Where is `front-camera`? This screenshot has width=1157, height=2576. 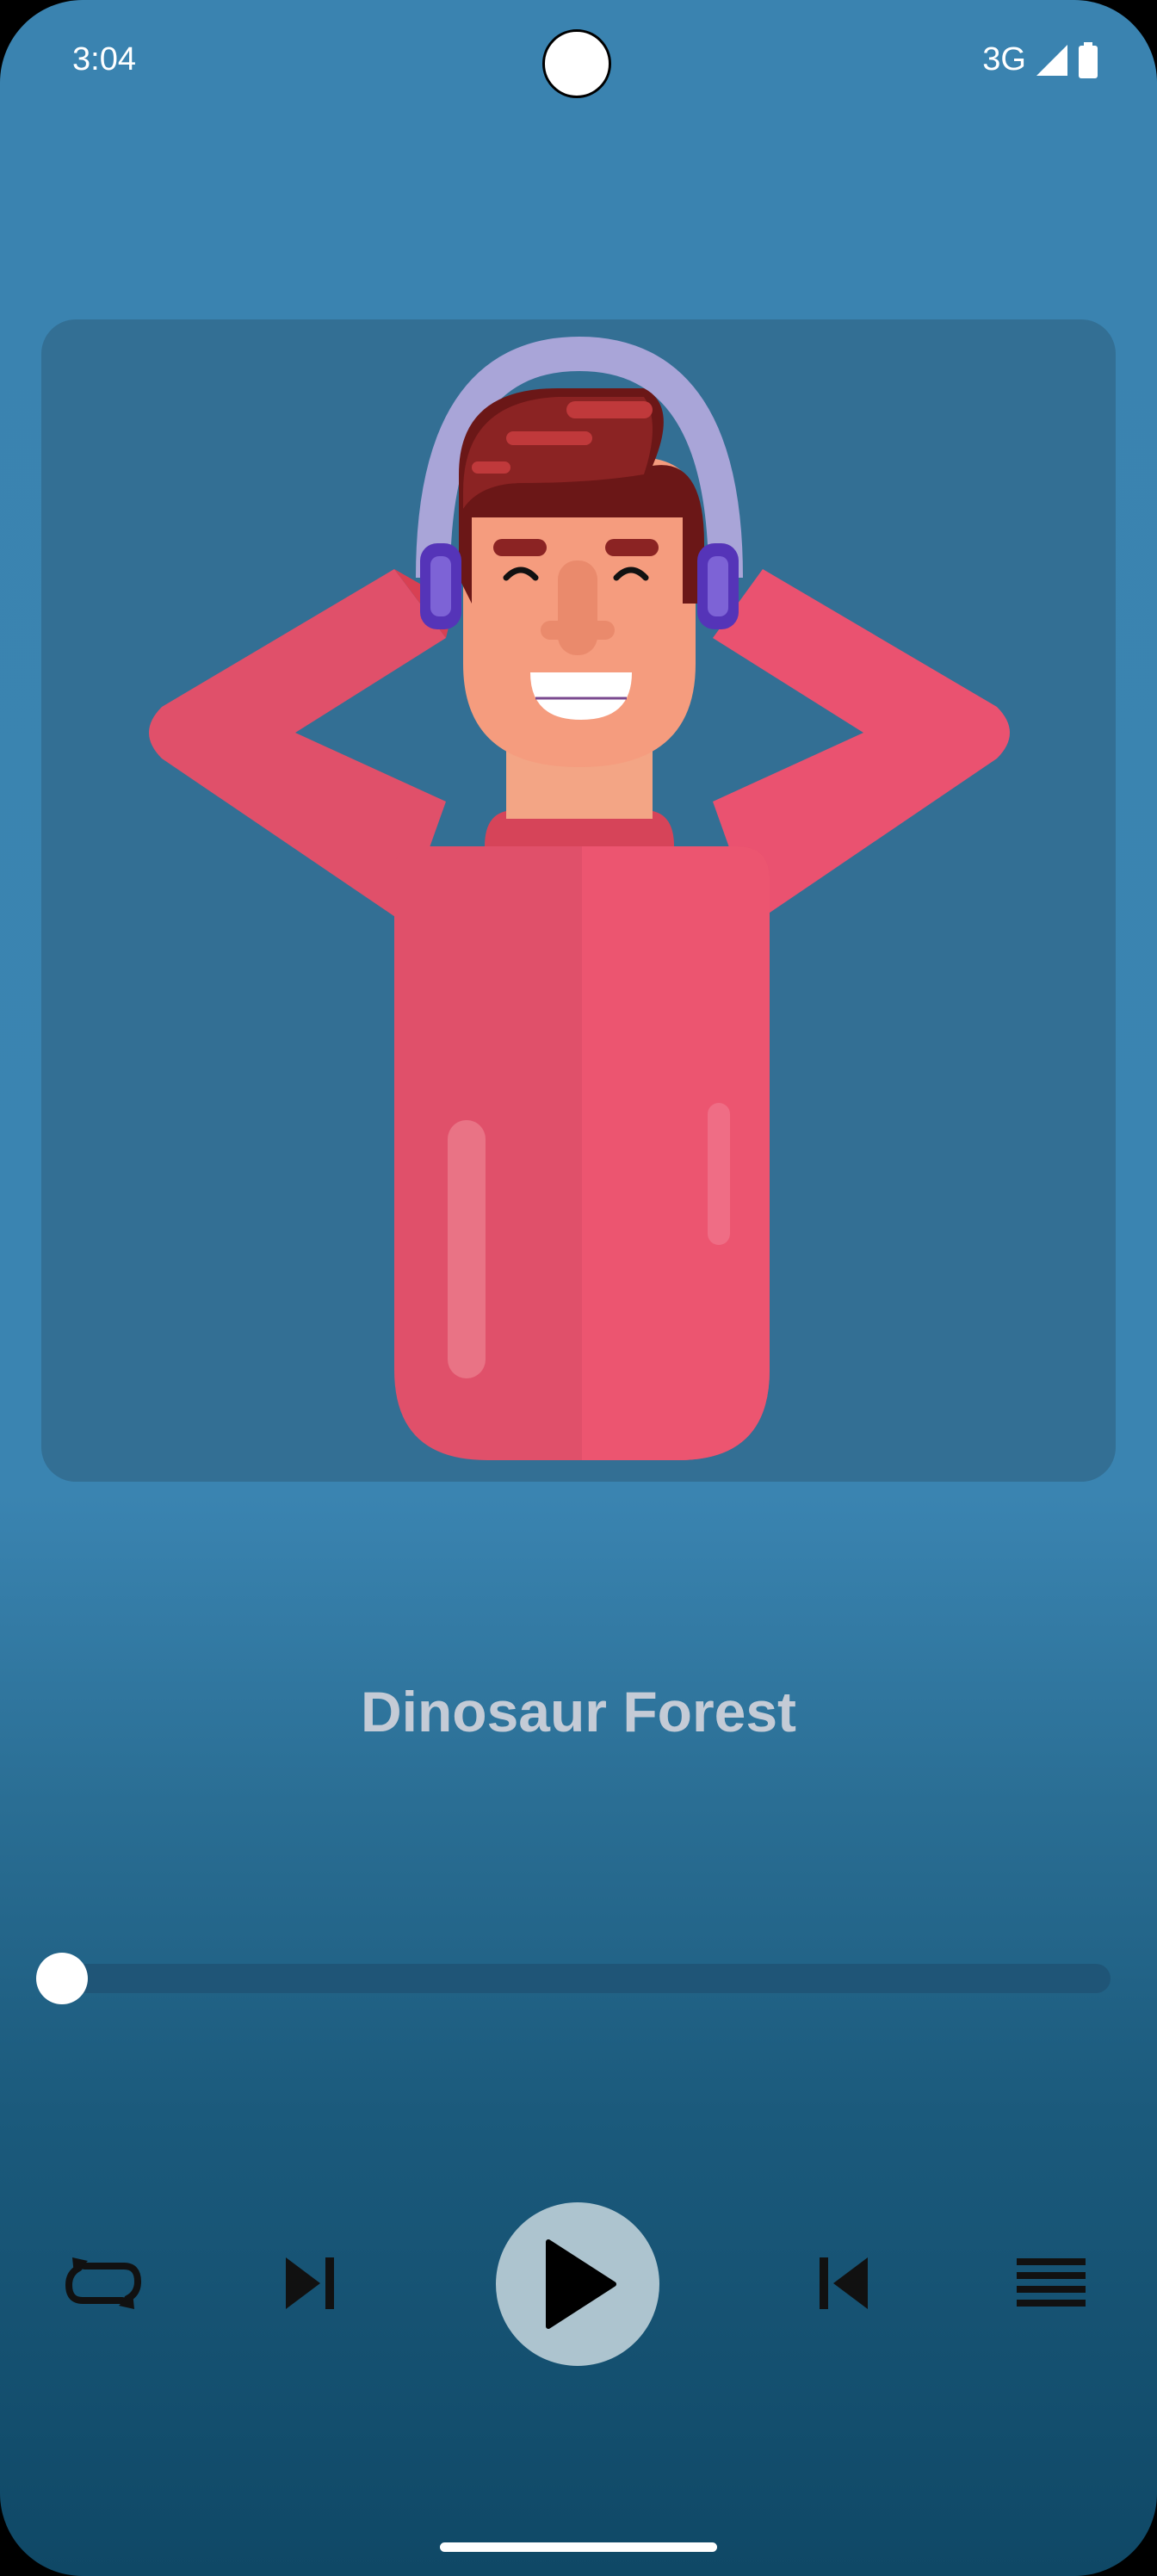
front-camera is located at coordinates (577, 64).